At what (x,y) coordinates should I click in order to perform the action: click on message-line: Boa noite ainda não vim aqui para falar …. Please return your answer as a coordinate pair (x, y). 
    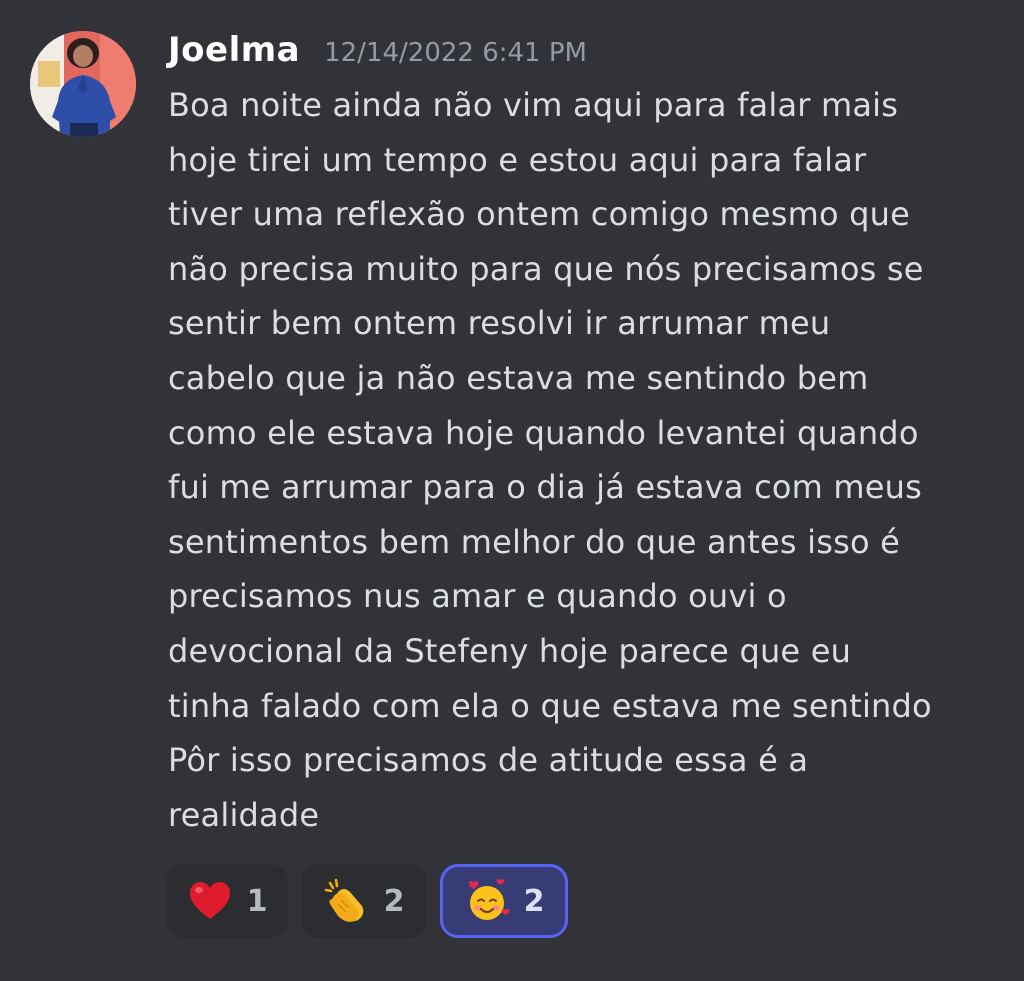
    Looking at the image, I should click on (533, 105).